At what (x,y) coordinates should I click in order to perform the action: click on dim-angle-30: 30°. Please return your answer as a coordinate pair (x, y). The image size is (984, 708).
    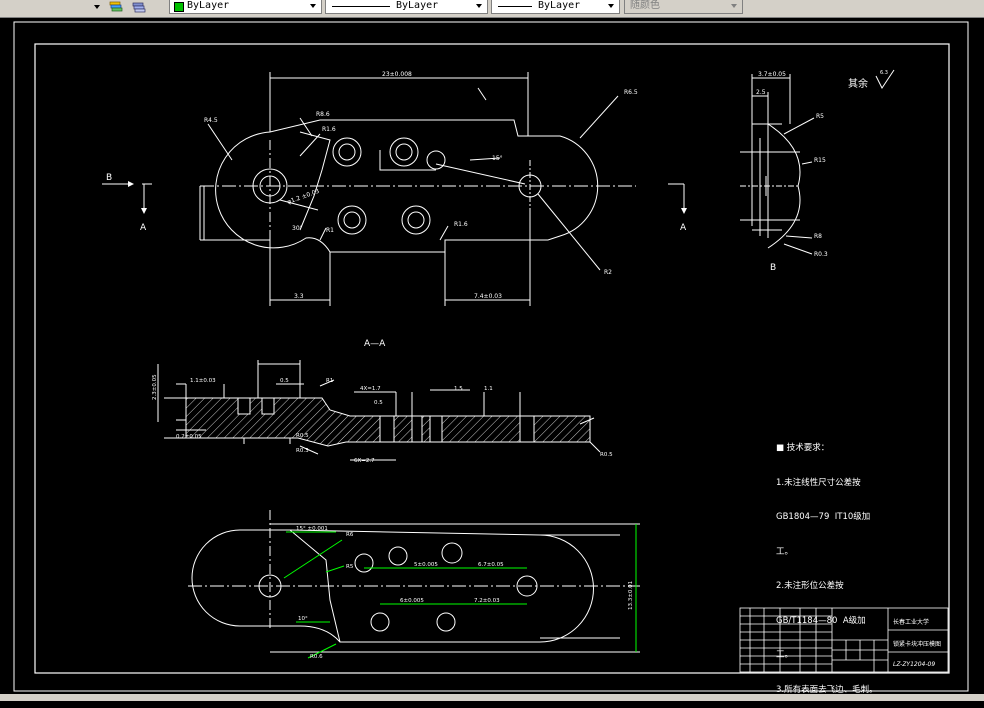
    Looking at the image, I should click on (297, 228).